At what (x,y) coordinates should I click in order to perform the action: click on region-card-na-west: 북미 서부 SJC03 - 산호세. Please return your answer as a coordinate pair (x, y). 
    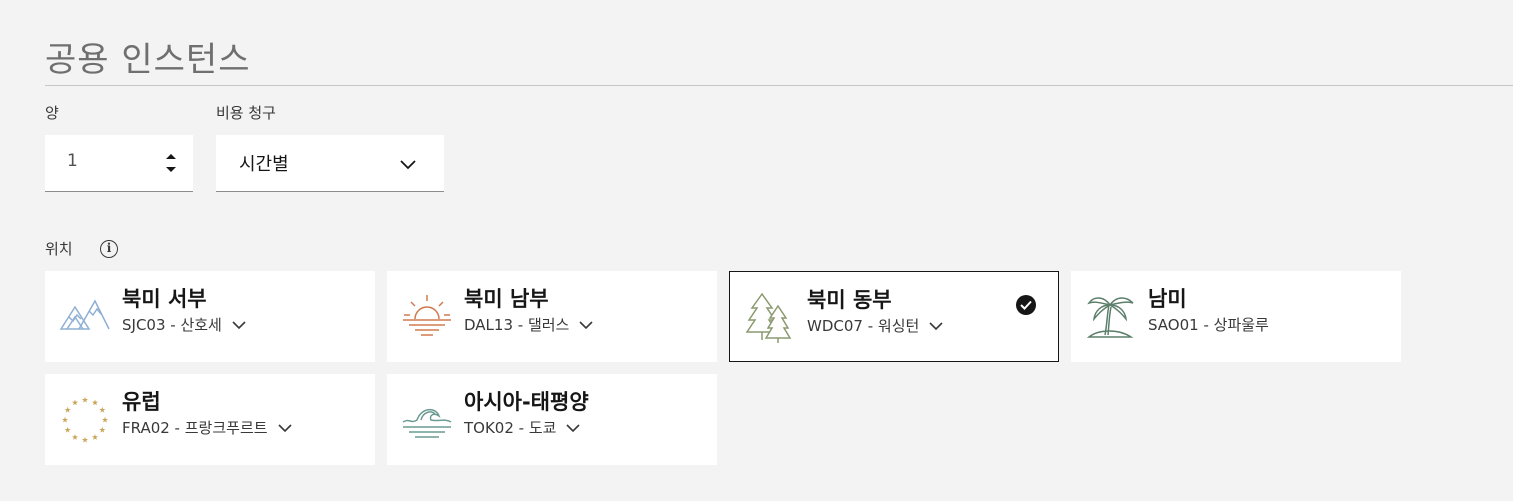
    Looking at the image, I should click on (210, 316).